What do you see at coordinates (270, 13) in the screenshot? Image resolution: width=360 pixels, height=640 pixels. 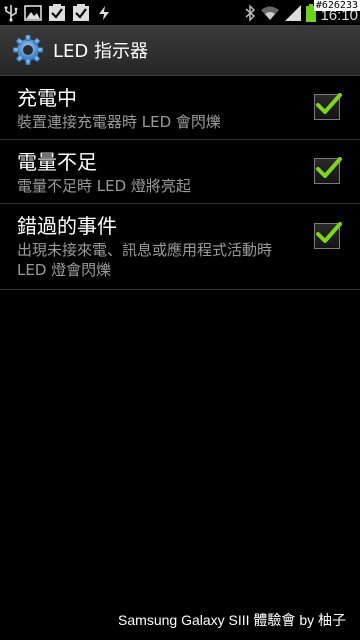 I see `wifi-icon` at bounding box center [270, 13].